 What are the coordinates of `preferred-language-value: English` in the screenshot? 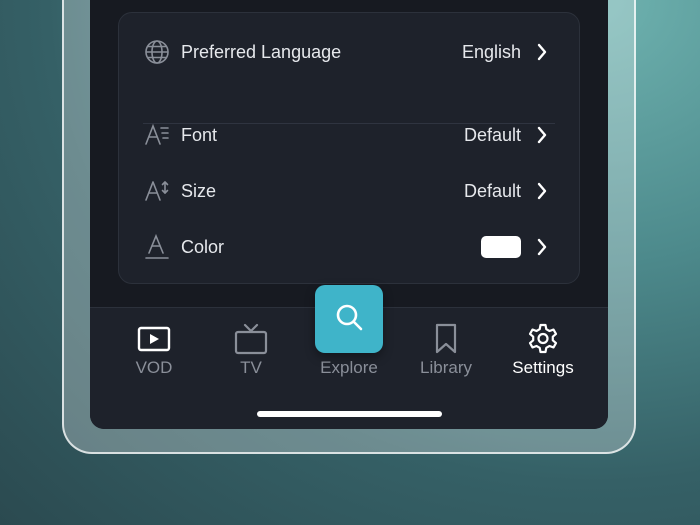 It's located at (491, 51).